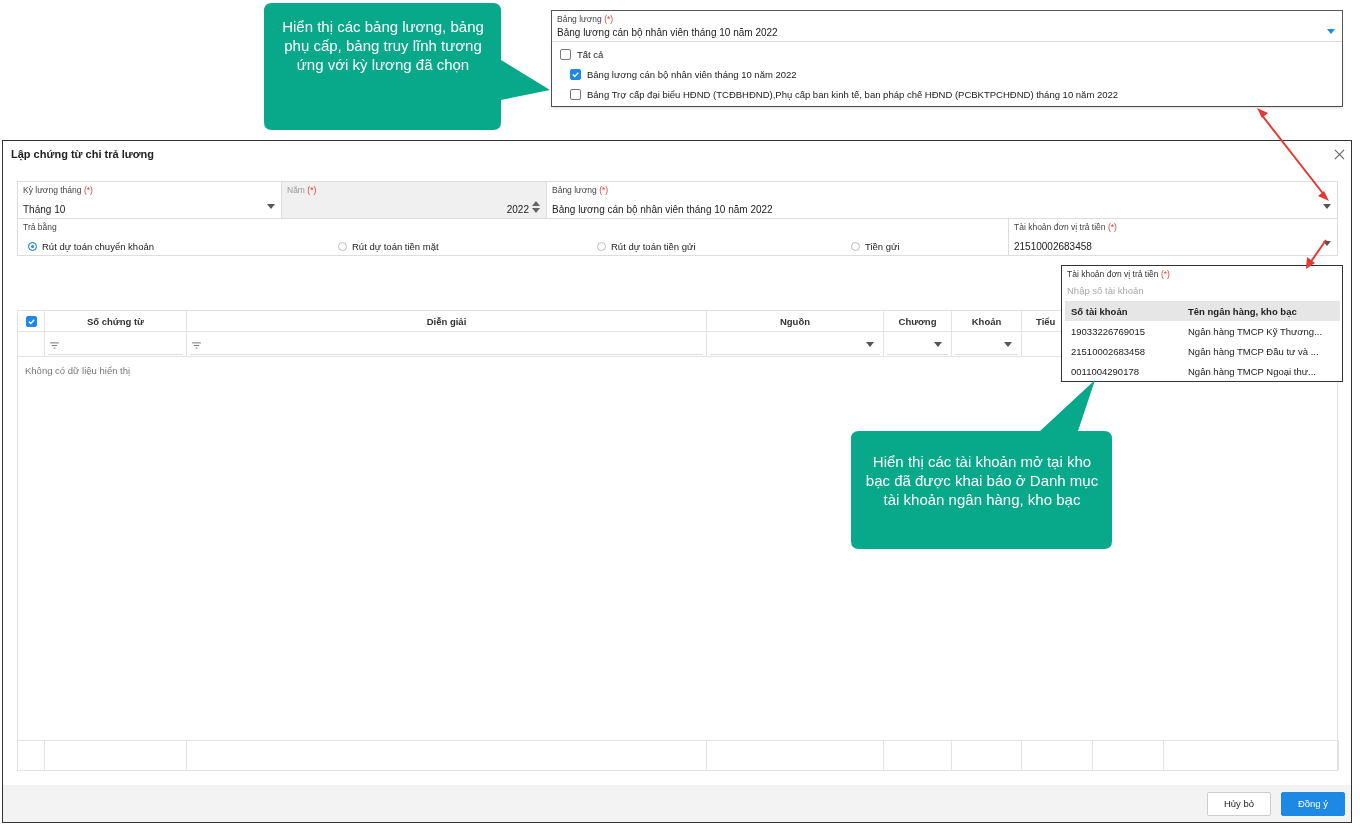 The image size is (1360, 828). What do you see at coordinates (590, 54) in the screenshot?
I see `option-label: Tất cả` at bounding box center [590, 54].